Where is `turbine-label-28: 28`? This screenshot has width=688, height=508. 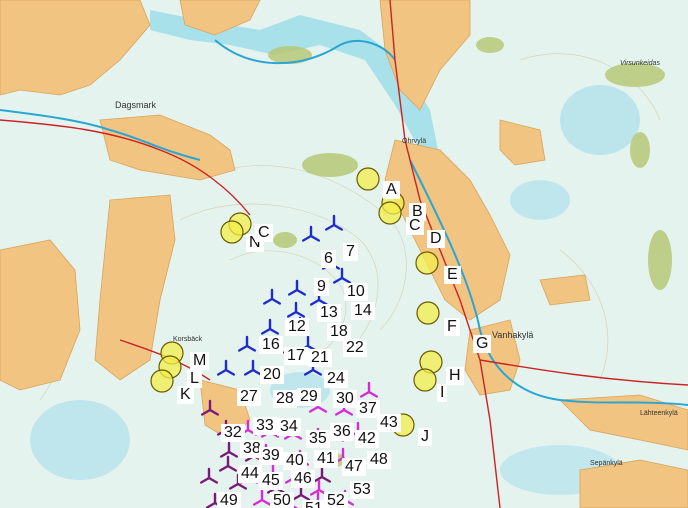
turbine-label-28: 28 is located at coordinates (285, 399).